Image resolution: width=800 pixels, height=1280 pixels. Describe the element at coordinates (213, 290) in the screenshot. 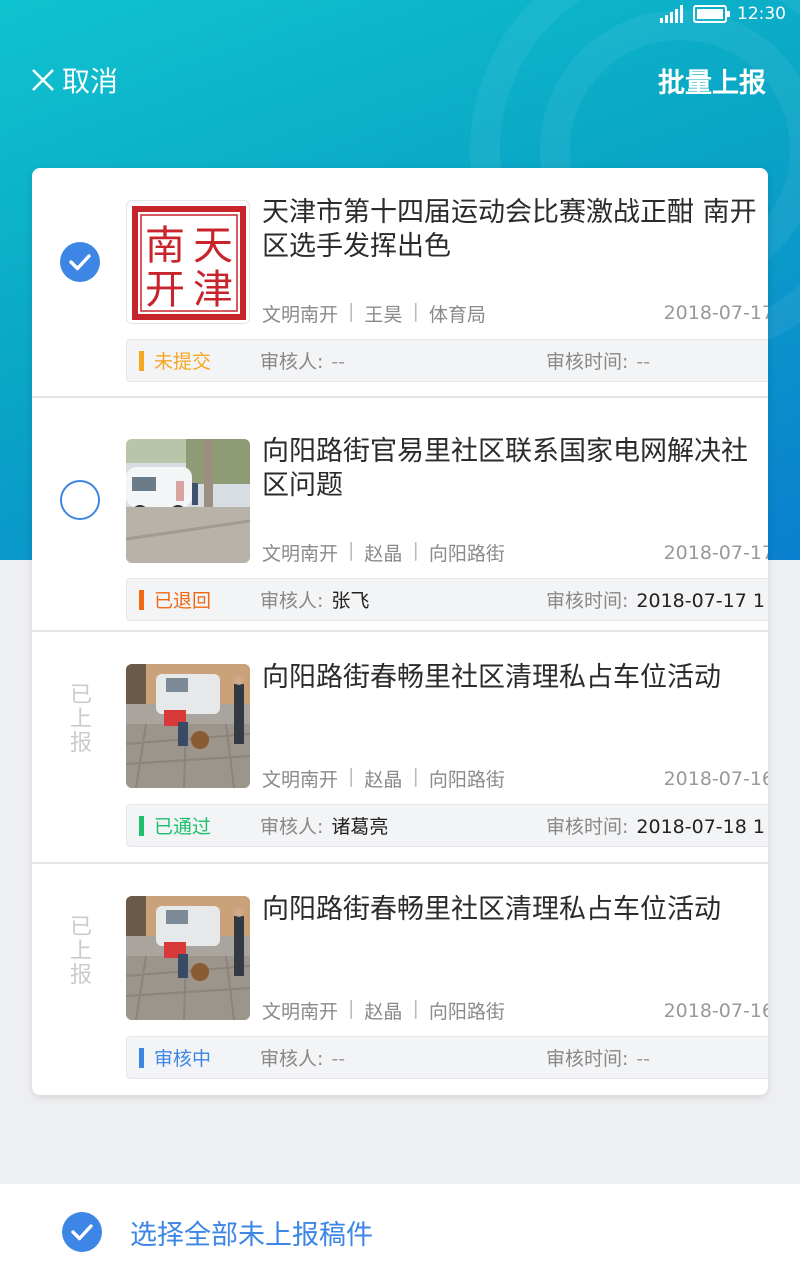

I see `seal-char-2: 津` at that location.